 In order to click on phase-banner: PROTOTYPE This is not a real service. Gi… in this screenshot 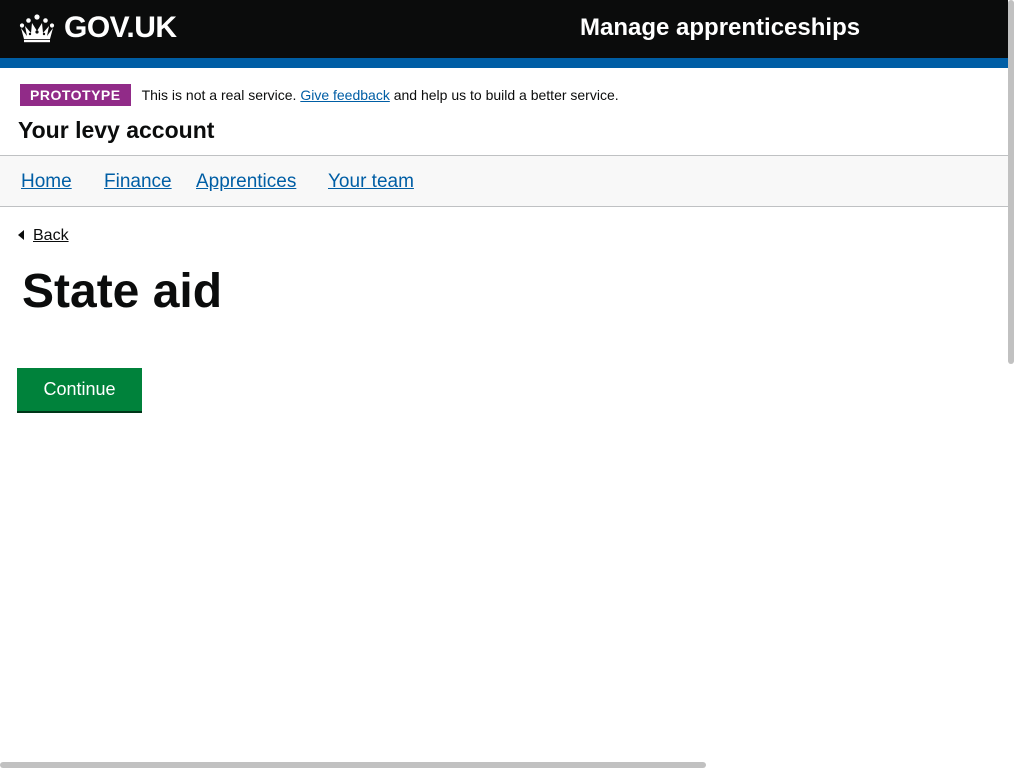, I will do `click(319, 95)`.